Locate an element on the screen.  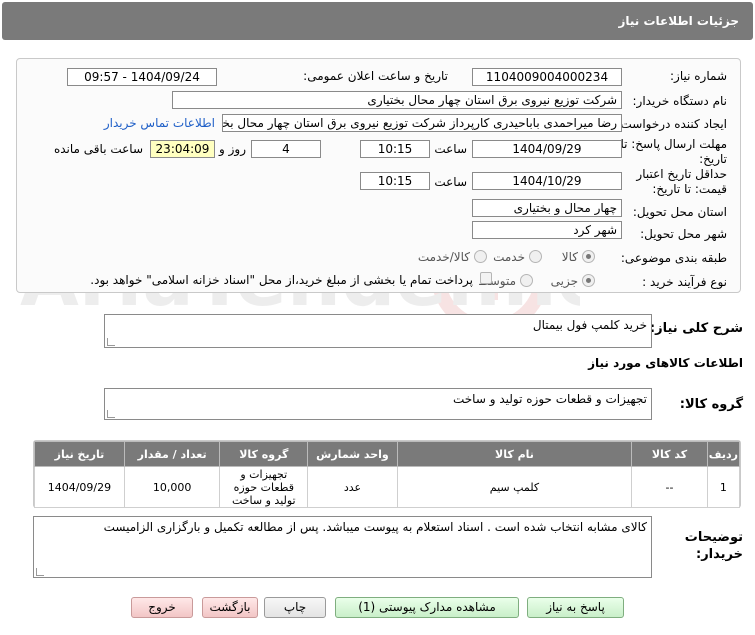
deadline-time-field: 10:15 is located at coordinates (395, 149).